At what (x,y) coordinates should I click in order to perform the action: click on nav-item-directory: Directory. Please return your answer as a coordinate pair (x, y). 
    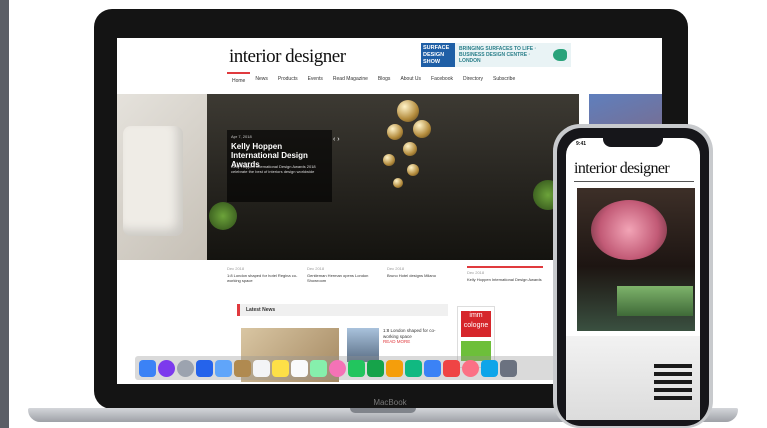
    Looking at the image, I should click on (473, 79).